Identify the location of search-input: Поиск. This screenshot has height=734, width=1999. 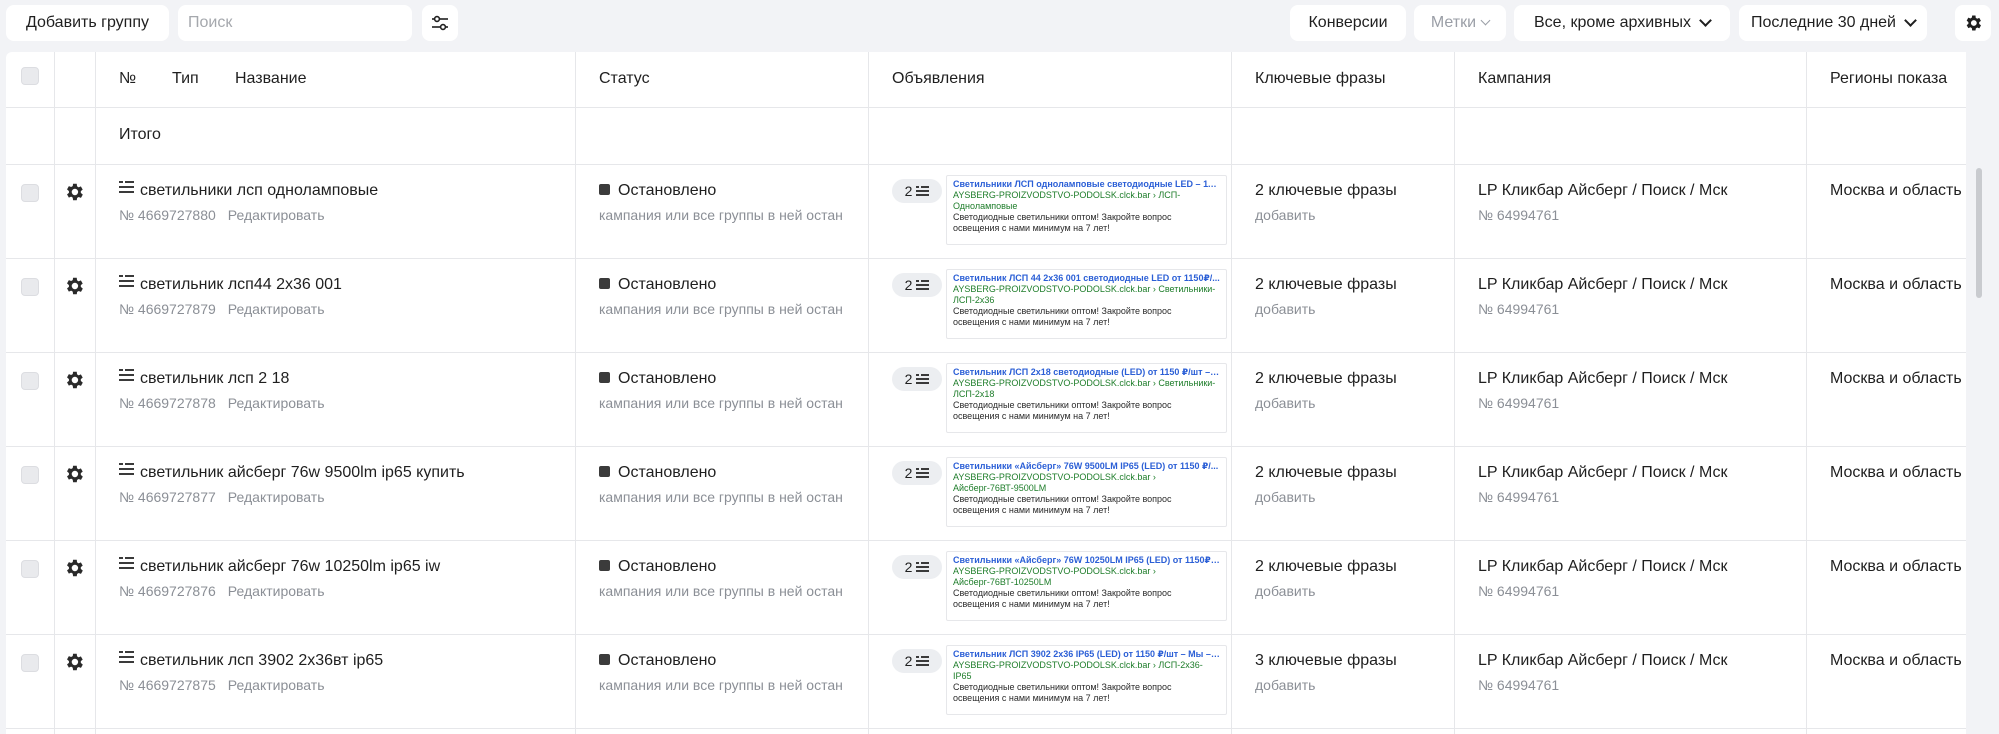
(295, 23).